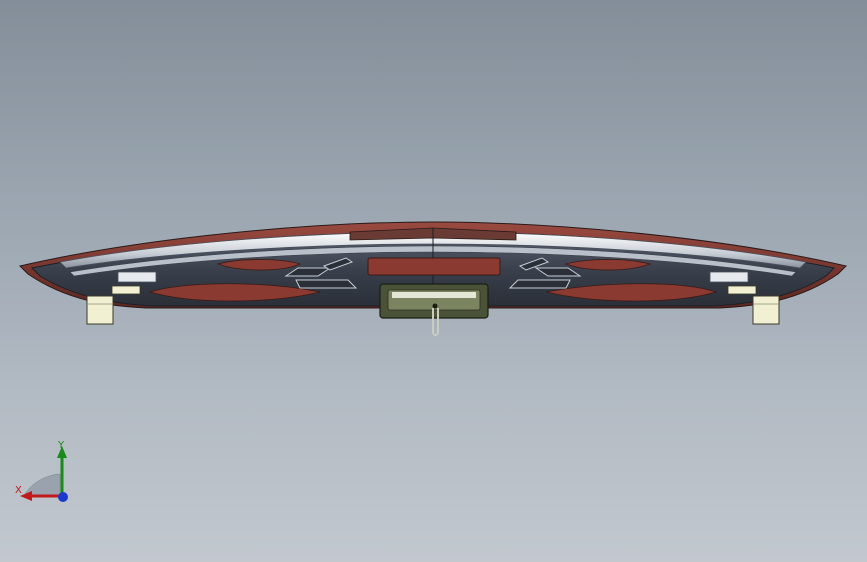 Image resolution: width=867 pixels, height=562 pixels. What do you see at coordinates (137, 277) in the screenshot?
I see `left-inner-pad` at bounding box center [137, 277].